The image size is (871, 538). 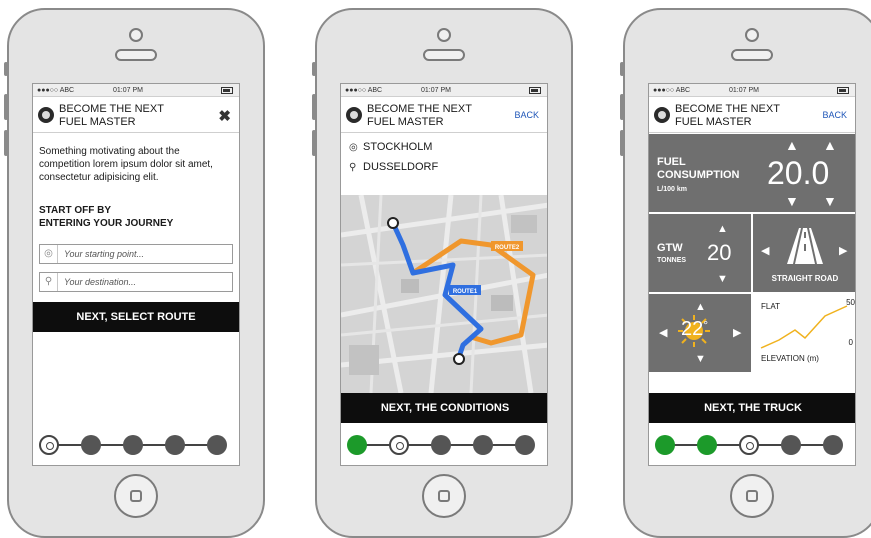 What do you see at coordinates (353, 147) in the screenshot?
I see `target-icon: ◎` at bounding box center [353, 147].